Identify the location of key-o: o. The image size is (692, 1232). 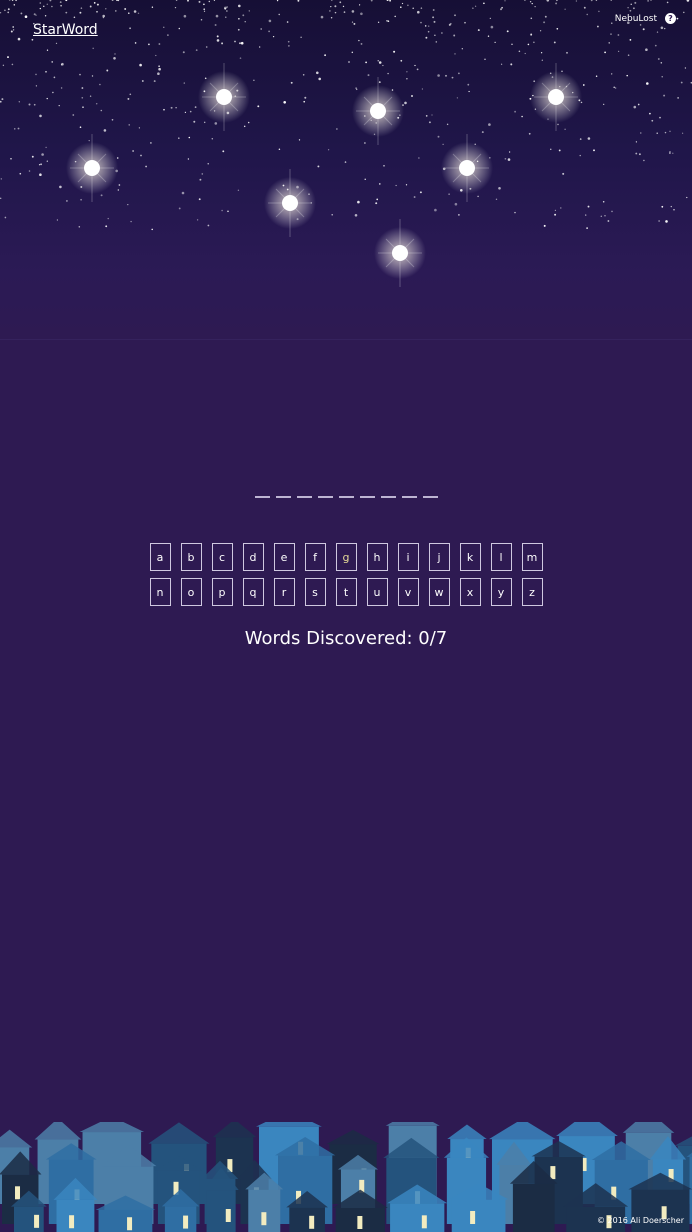
(191, 592).